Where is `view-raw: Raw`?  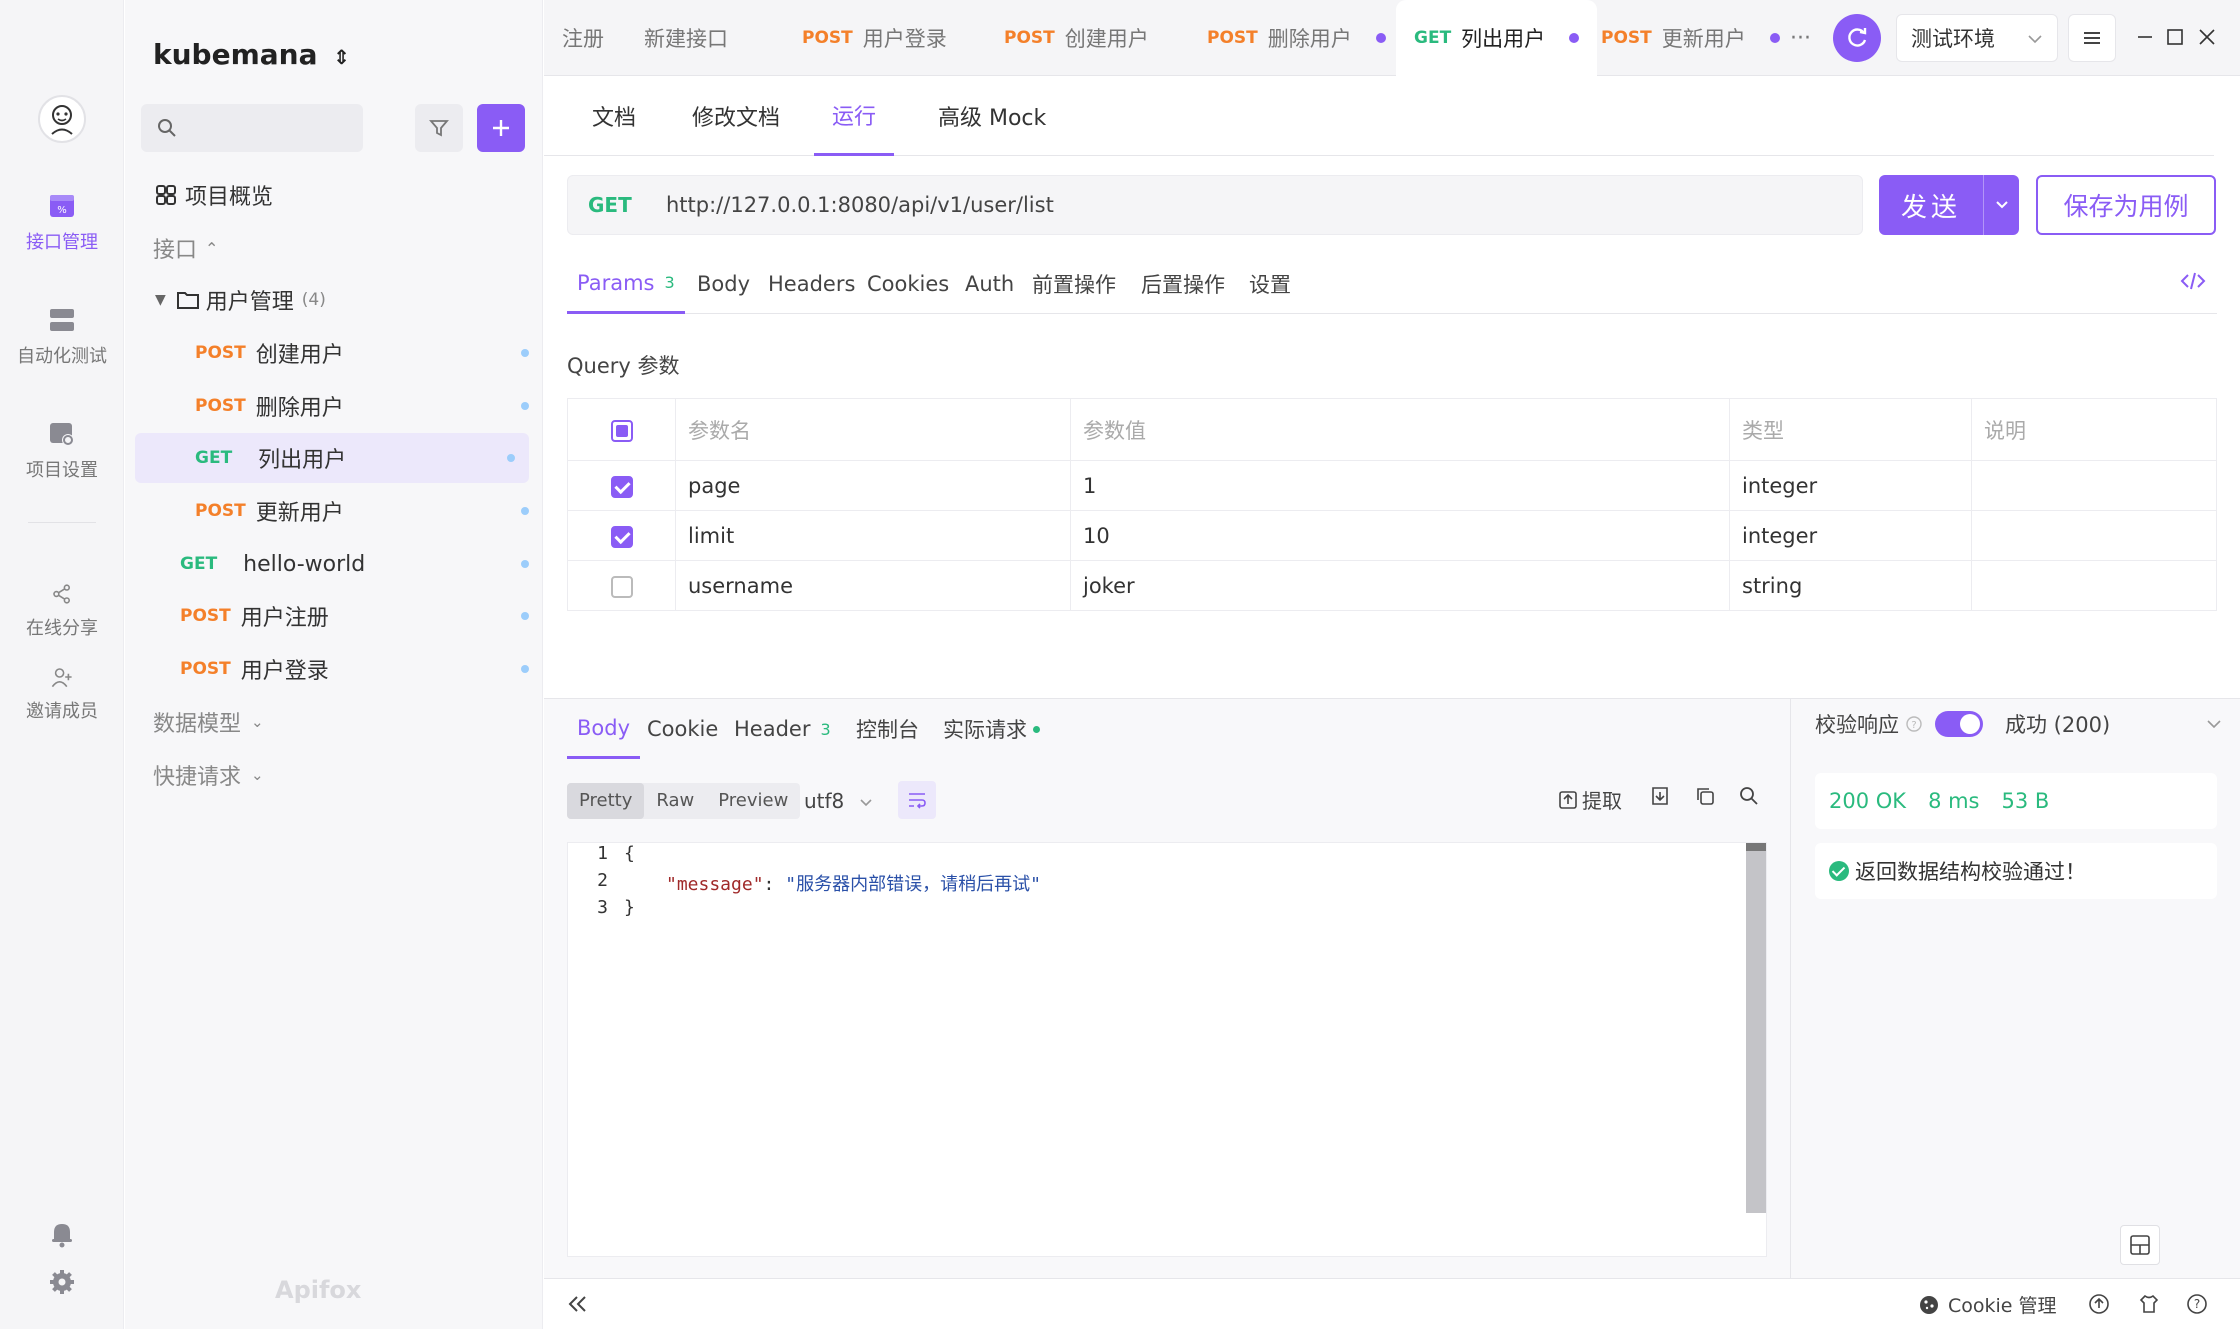
view-raw: Raw is located at coordinates (675, 801).